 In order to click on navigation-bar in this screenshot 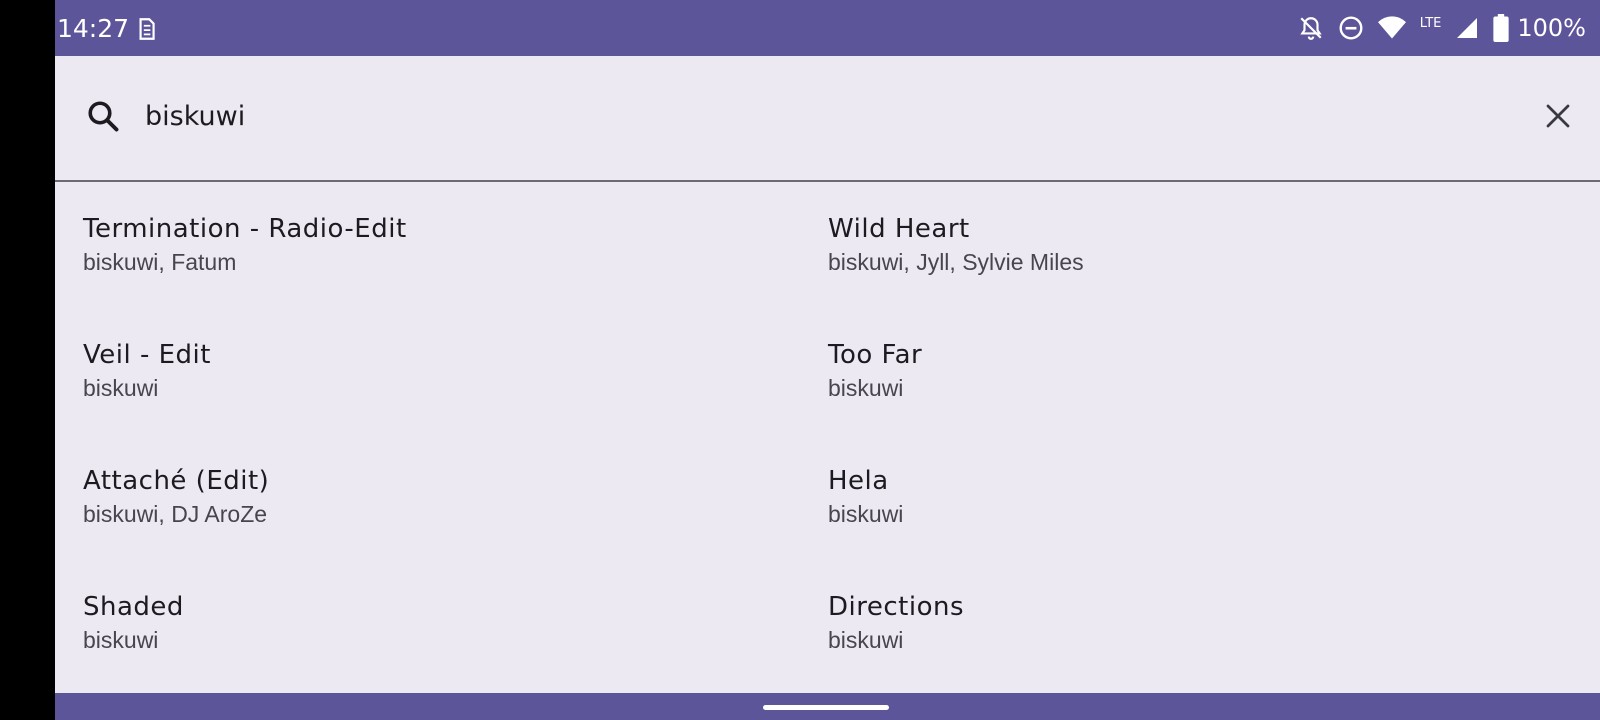, I will do `click(827, 706)`.